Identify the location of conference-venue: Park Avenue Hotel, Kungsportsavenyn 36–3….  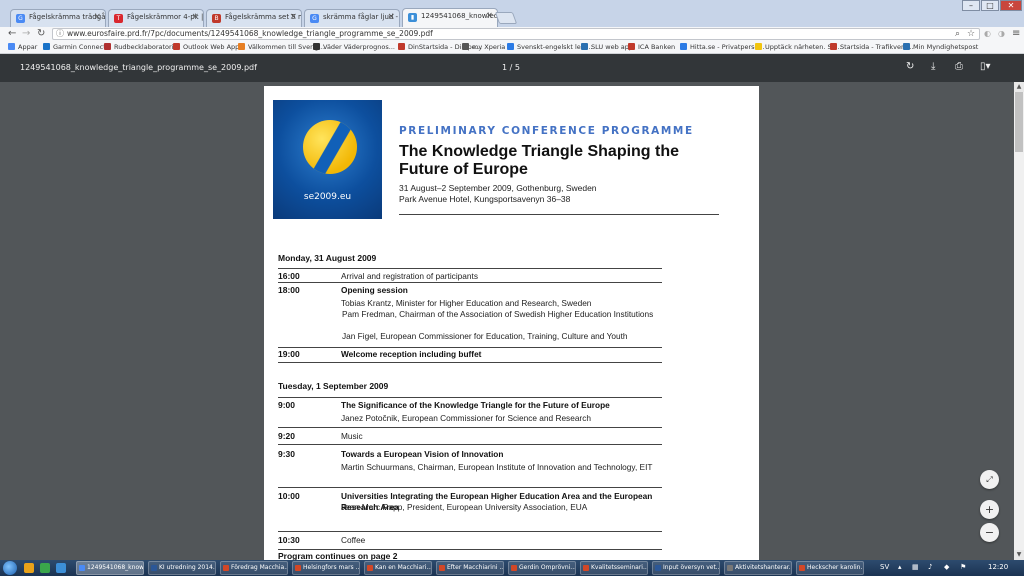
(485, 199).